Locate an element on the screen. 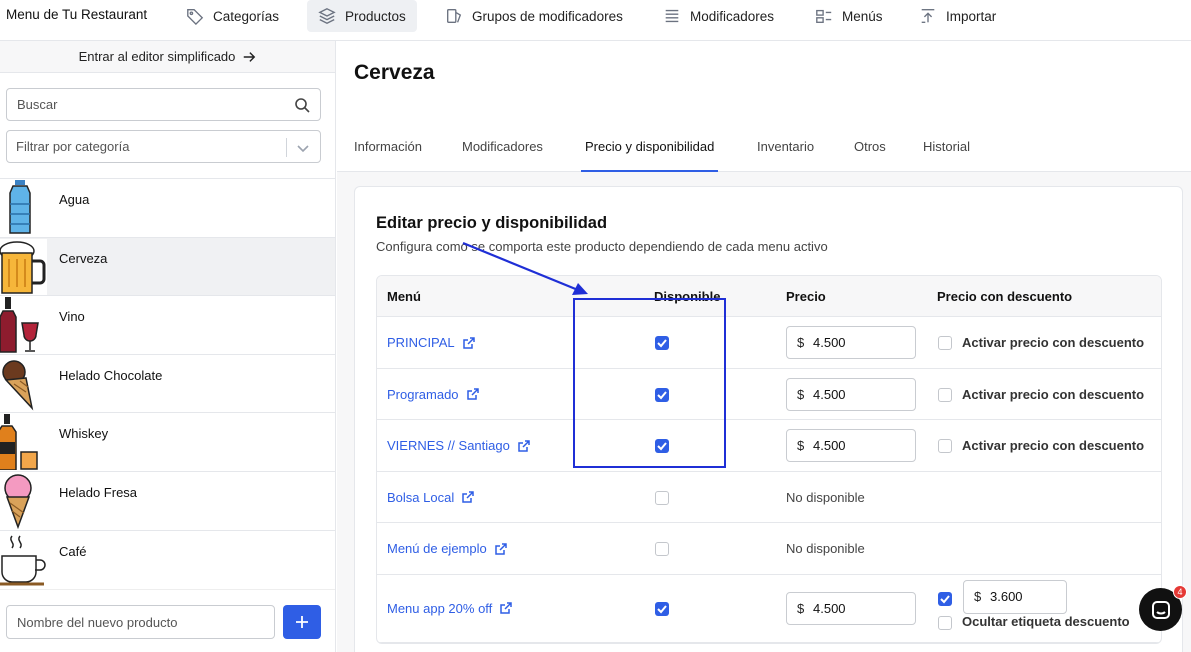 This screenshot has width=1191, height=652. water-bottle-icon is located at coordinates (23, 208).